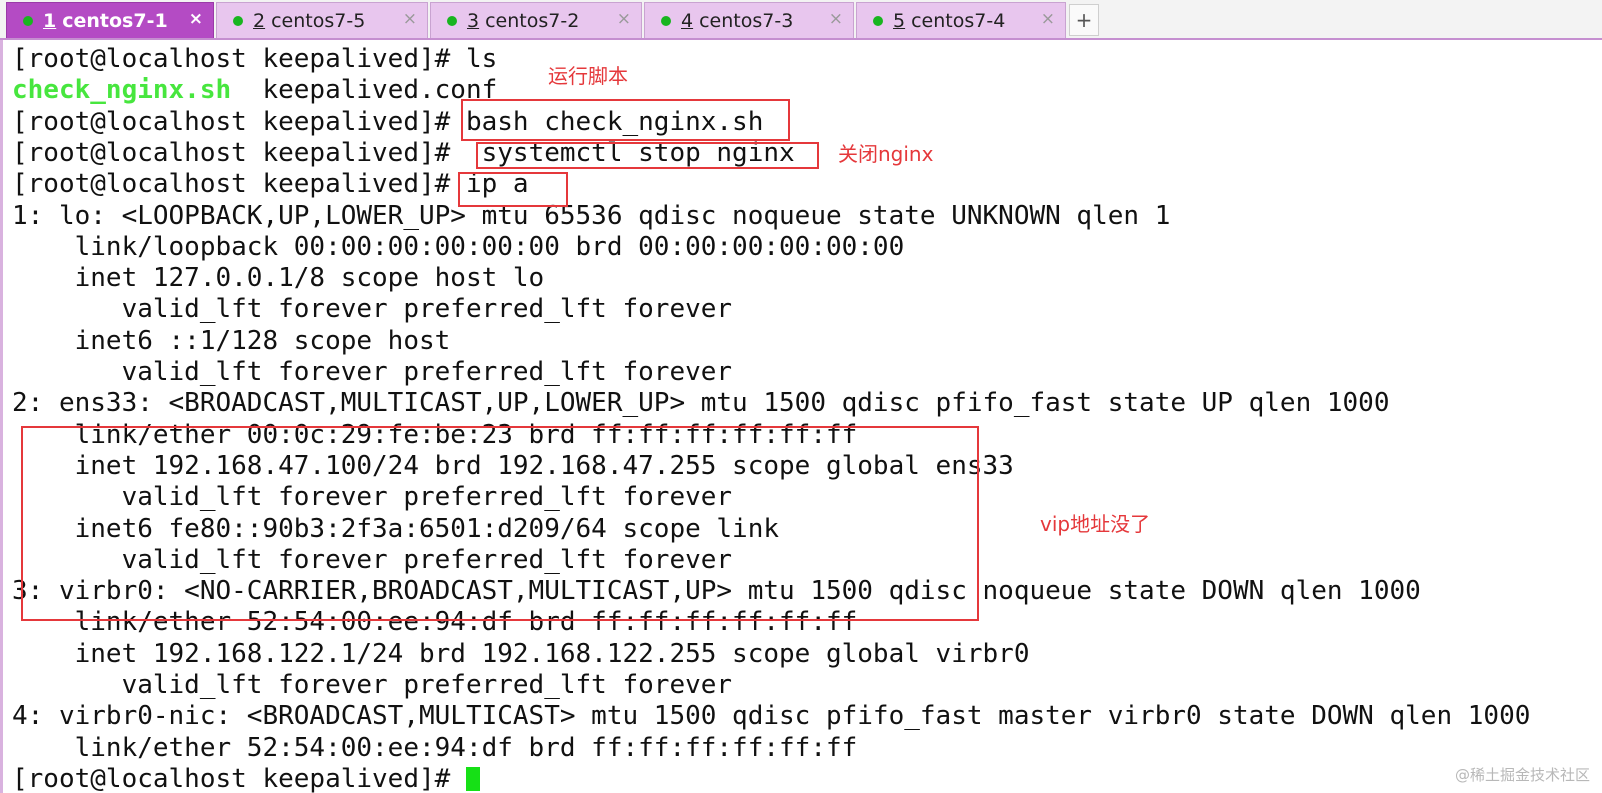  I want to click on annotation-stop-nginx: 关闭nginx, so click(886, 154).